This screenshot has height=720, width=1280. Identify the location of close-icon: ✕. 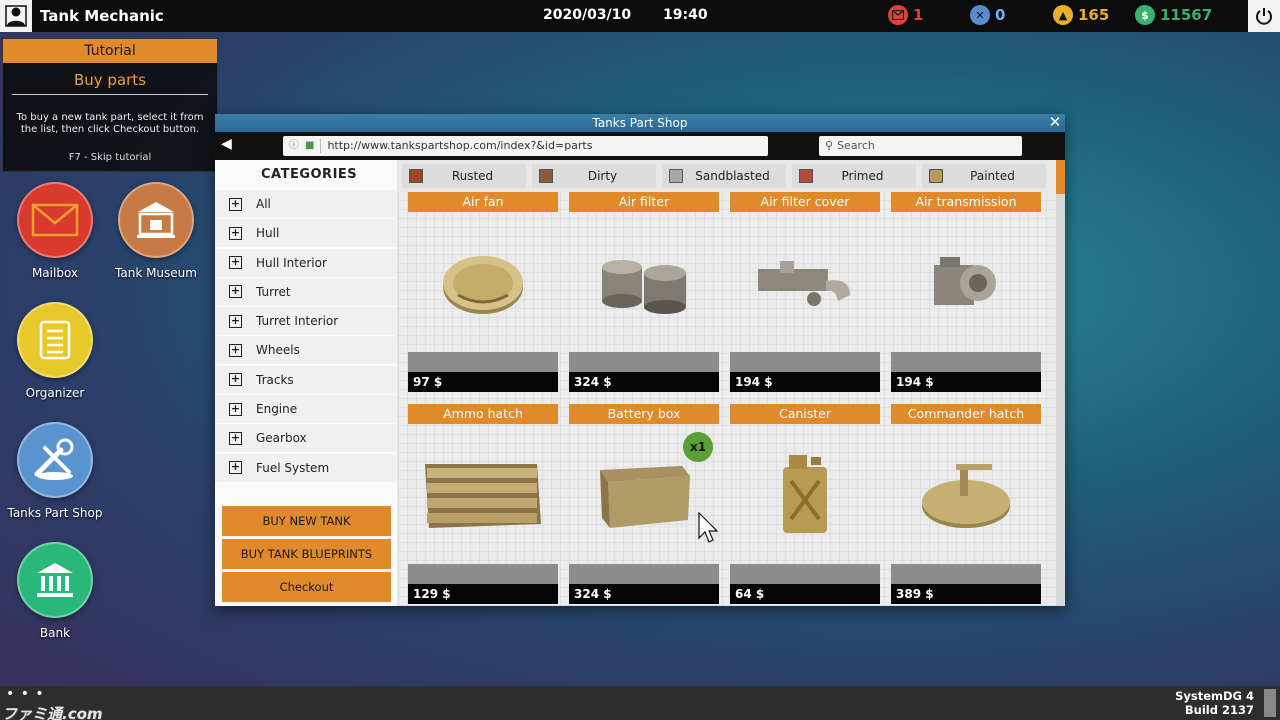
(1055, 123).